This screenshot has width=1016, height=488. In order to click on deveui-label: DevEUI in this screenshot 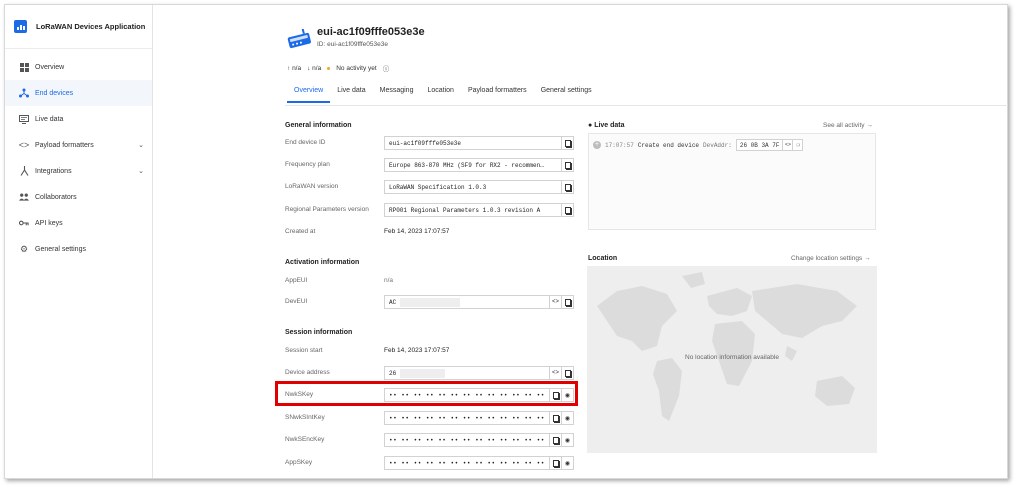, I will do `click(296, 301)`.